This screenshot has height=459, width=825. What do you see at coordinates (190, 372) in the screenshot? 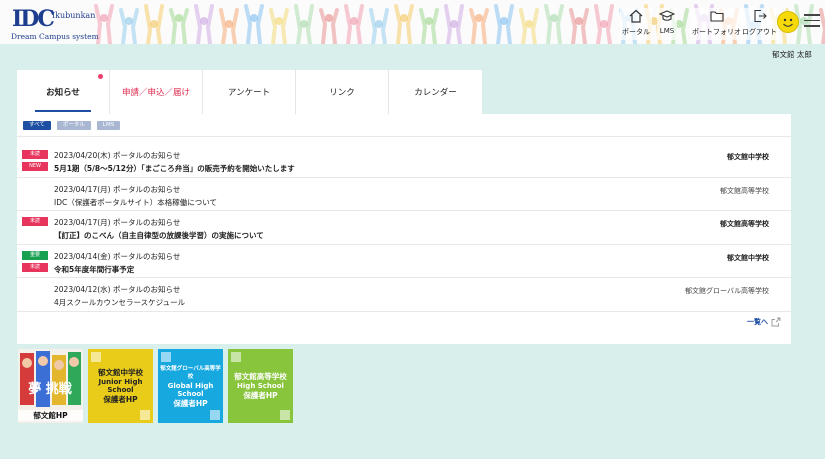
I see `banner-global-title: 郁文館グローバル高等学校` at bounding box center [190, 372].